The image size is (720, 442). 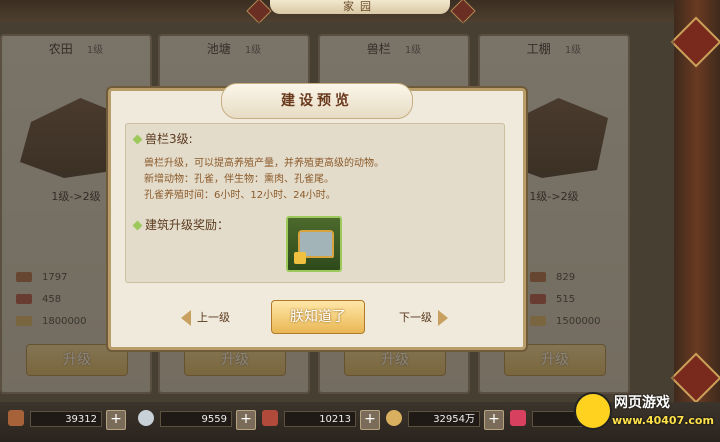 I want to click on lock-icon, so click(x=300, y=258).